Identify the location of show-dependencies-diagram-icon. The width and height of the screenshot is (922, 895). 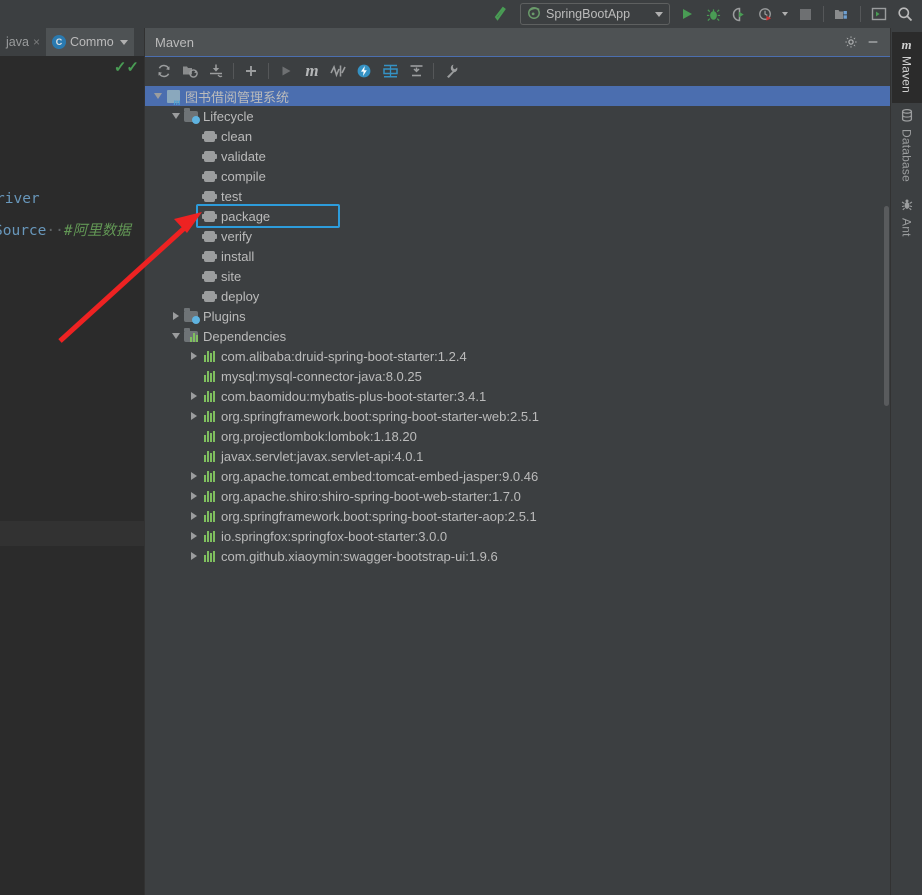
(390, 71).